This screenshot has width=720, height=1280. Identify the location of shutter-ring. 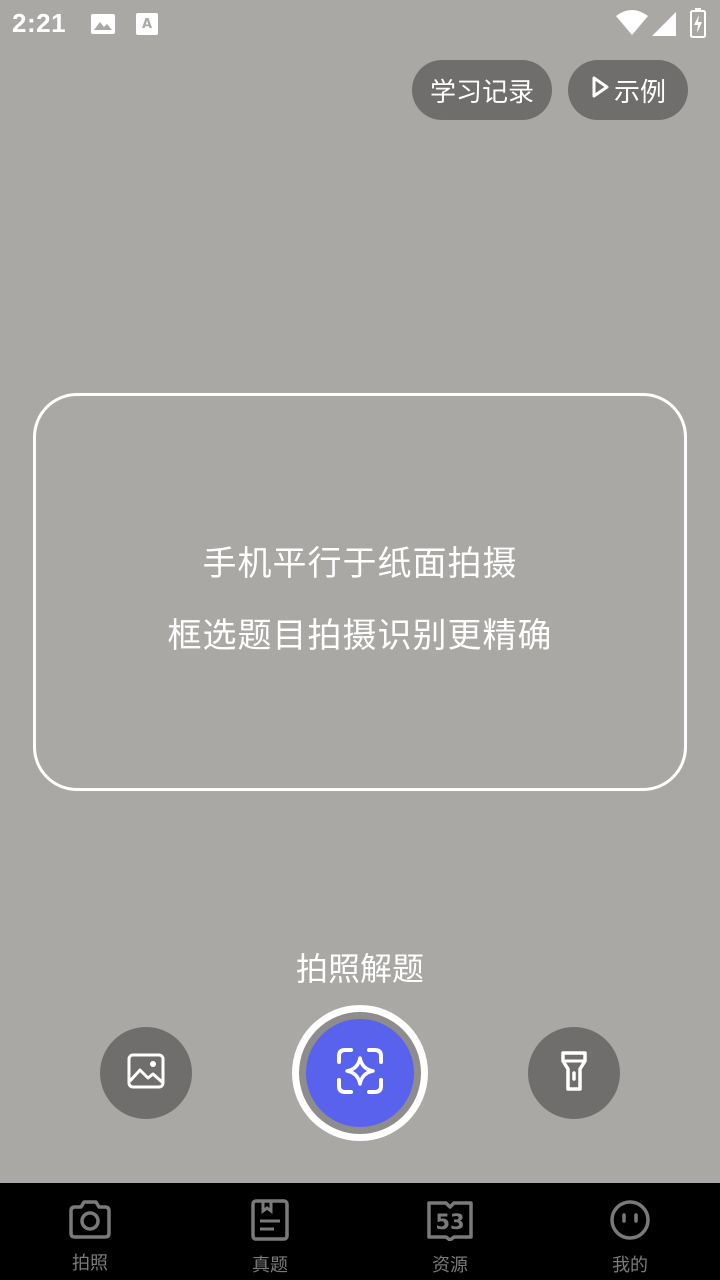
(360, 1073).